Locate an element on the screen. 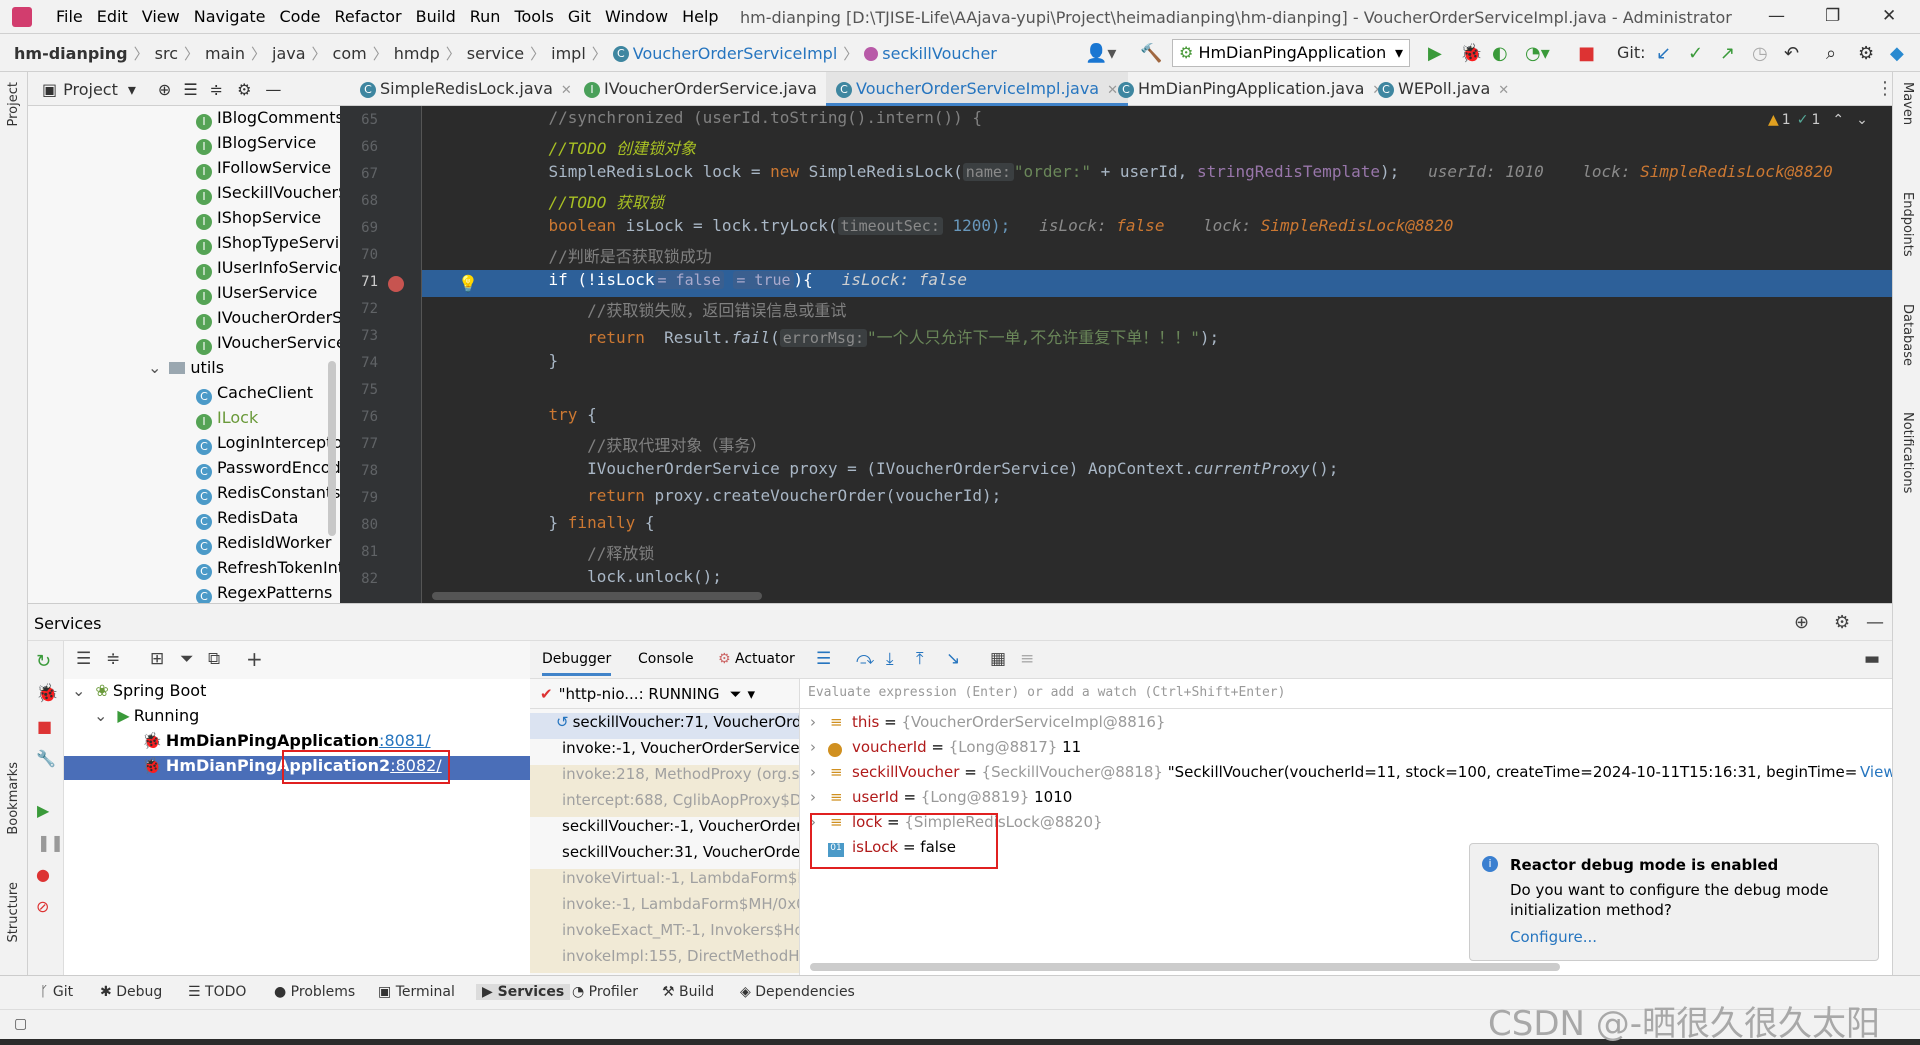 The height and width of the screenshot is (1045, 1920). tab-voucherorderserviceimpl: C VoucherOrderServiceImpl.java ✕ is located at coordinates (977, 89).